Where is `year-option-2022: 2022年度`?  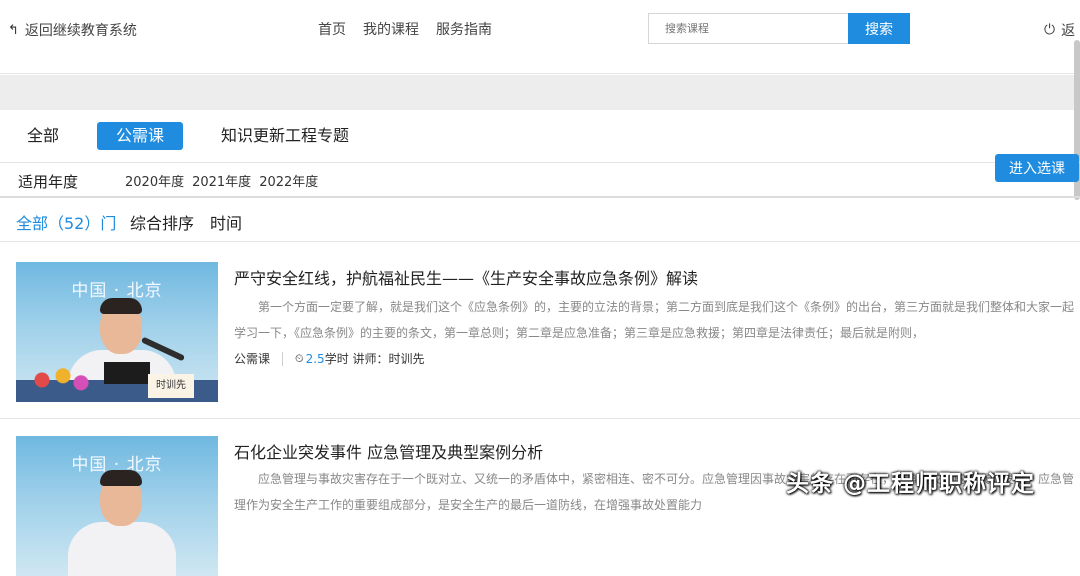
year-option-2022: 2022年度 is located at coordinates (288, 180).